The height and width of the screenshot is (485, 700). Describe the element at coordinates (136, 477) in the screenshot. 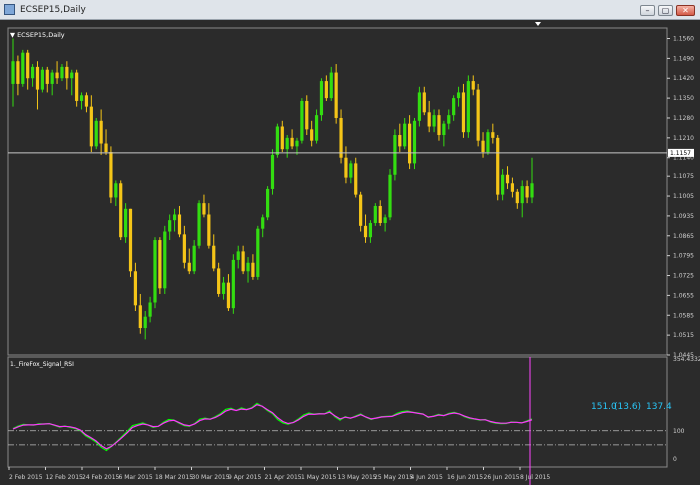

I see `time-tick-label: 6 Mar 2015` at that location.